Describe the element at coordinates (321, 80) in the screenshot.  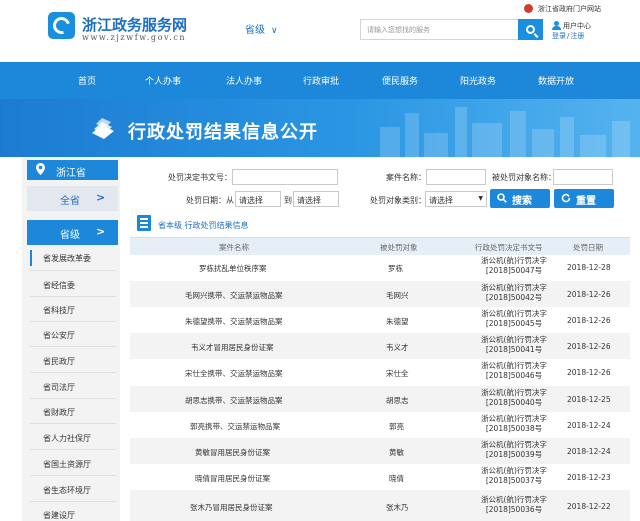
I see `nav-item-approval: 行政审批` at that location.